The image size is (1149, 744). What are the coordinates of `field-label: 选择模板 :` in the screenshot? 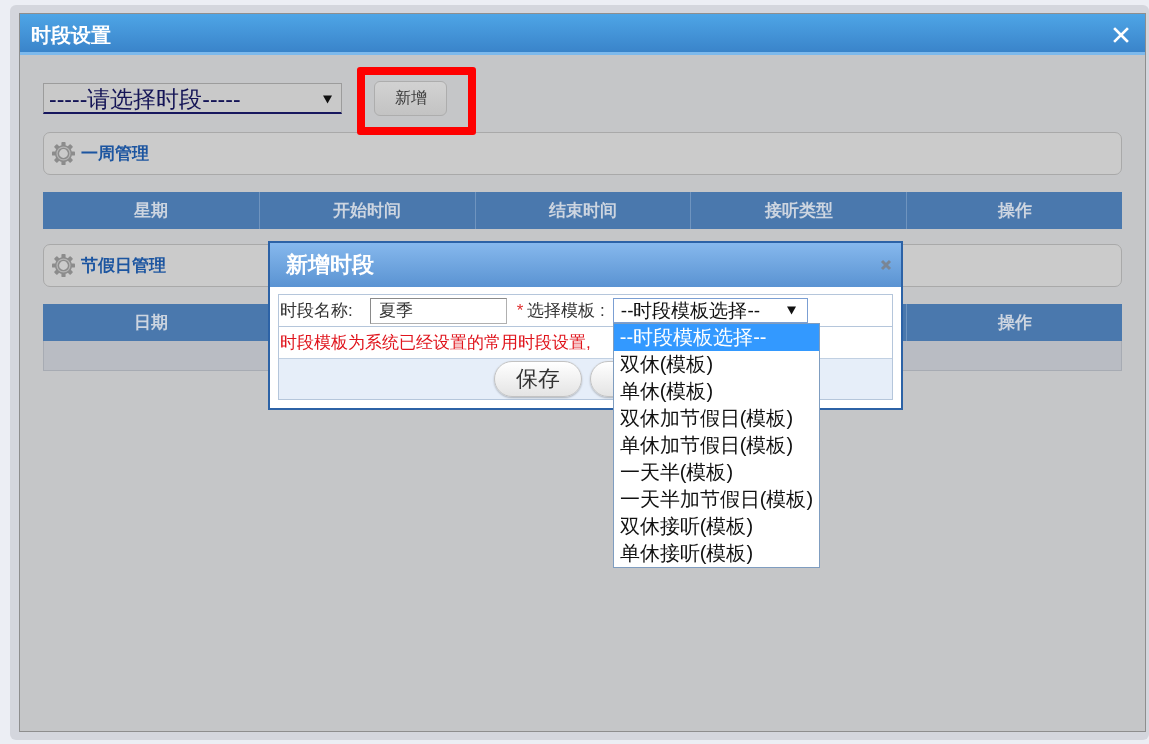 It's located at (566, 311).